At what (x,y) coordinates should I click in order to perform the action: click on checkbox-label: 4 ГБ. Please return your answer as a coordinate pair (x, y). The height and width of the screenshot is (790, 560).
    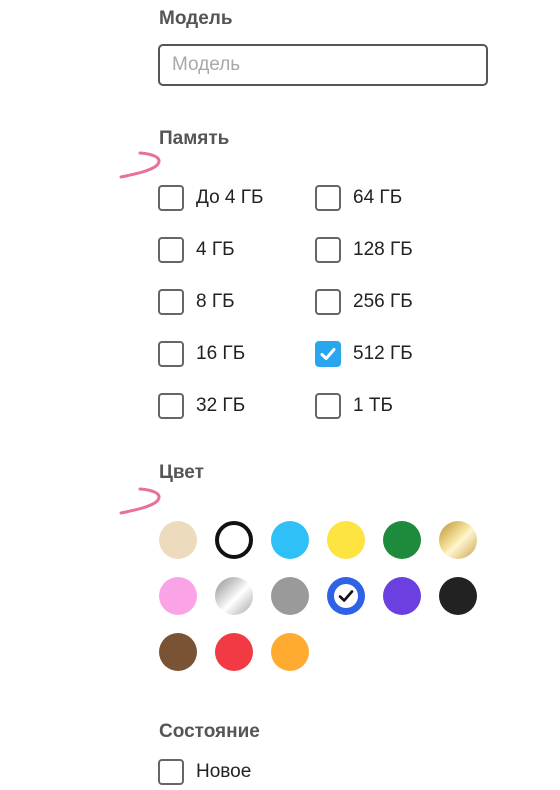
    Looking at the image, I should click on (215, 249).